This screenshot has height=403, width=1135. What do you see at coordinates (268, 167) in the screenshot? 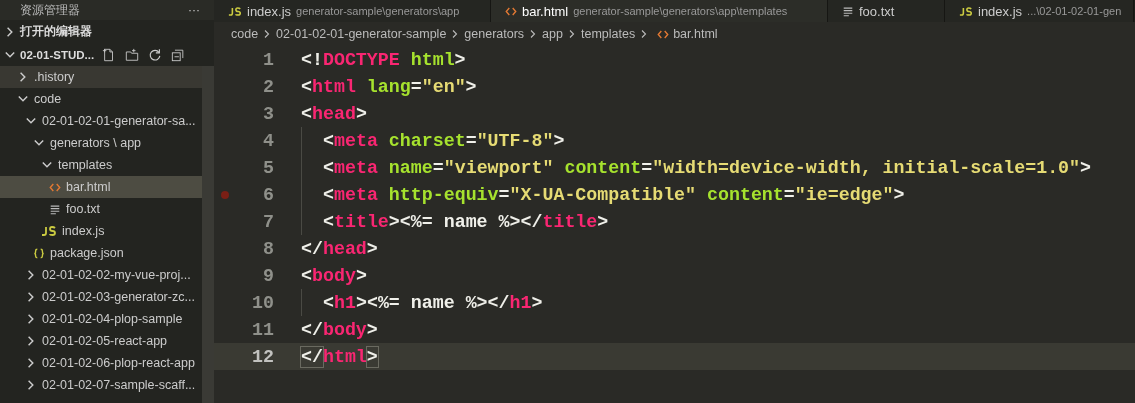
I see `line-number: 5` at bounding box center [268, 167].